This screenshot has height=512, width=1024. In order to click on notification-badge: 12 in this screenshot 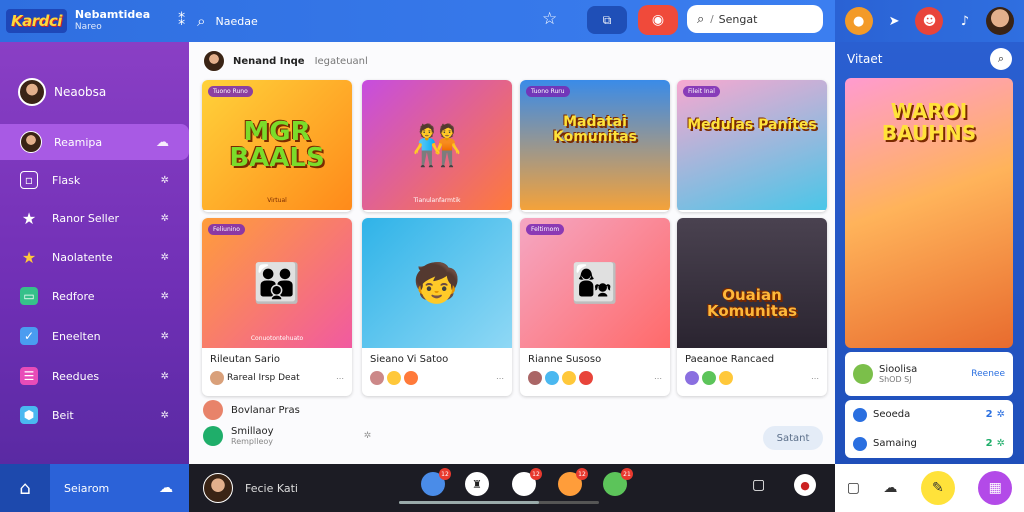, I will do `click(536, 474)`.